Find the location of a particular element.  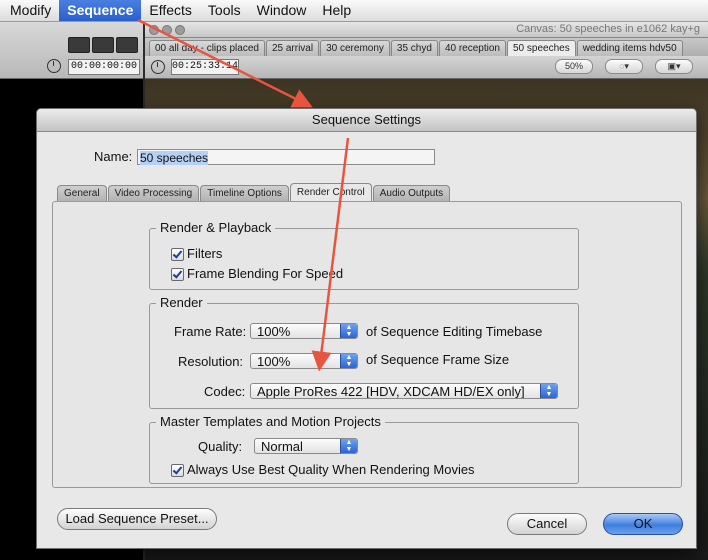

render-playback-title: Render & Playback is located at coordinates (216, 227).